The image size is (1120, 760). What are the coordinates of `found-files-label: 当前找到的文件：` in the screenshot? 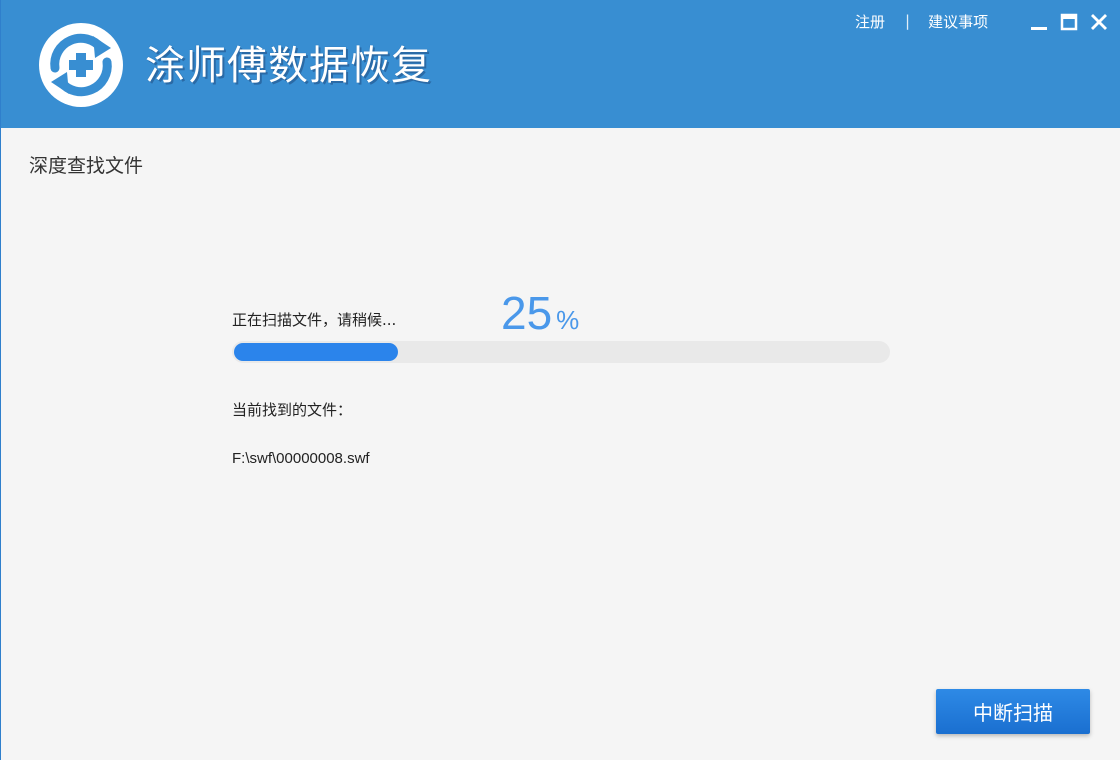 It's located at (292, 410).